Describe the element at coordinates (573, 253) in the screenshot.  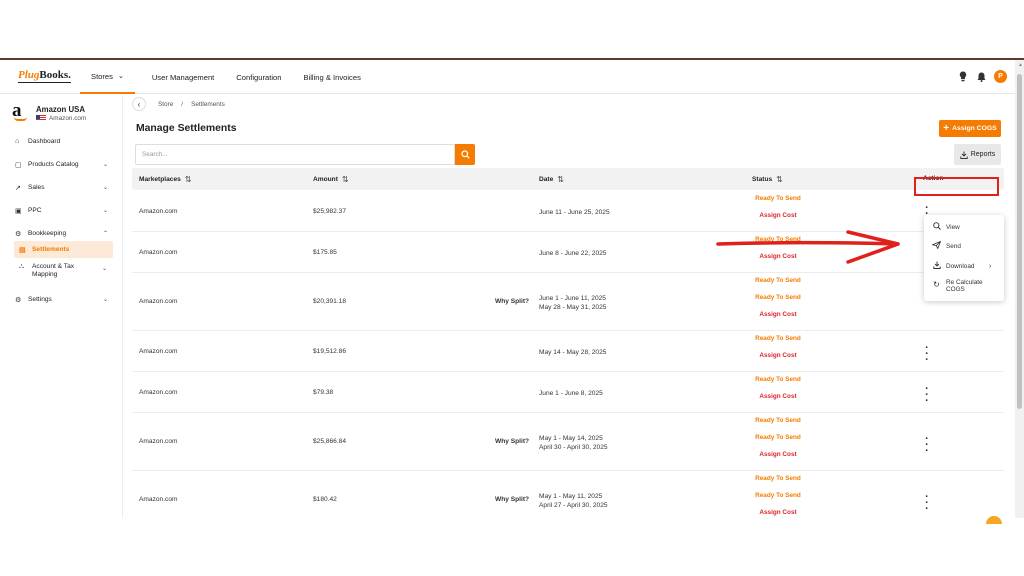
I see `date-cell: June 8 - June 22, 2025` at that location.